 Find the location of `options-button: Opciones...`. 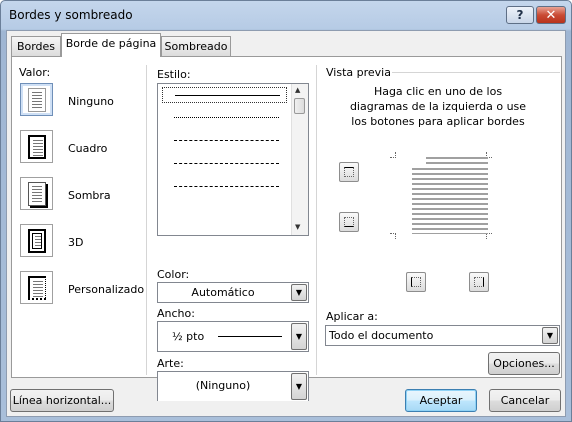

options-button: Opciones... is located at coordinates (524, 363).